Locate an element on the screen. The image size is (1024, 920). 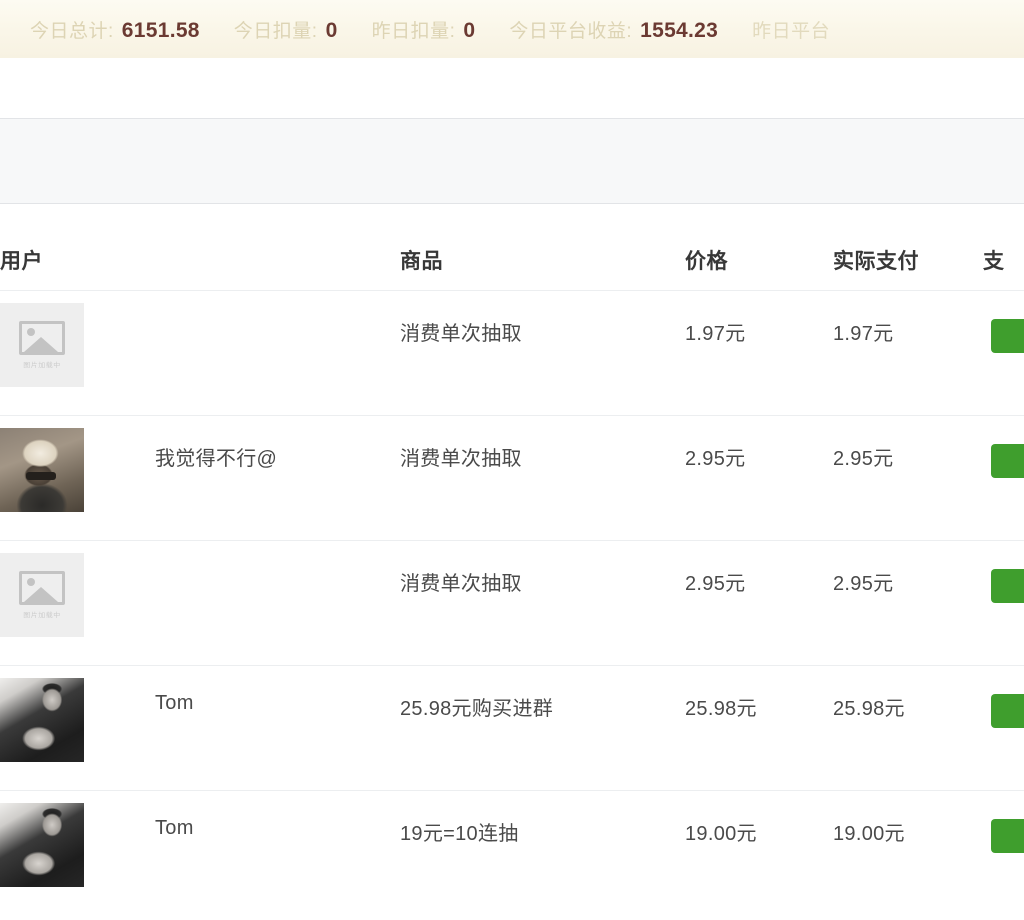
product-price: 25.98元 is located at coordinates (721, 709).